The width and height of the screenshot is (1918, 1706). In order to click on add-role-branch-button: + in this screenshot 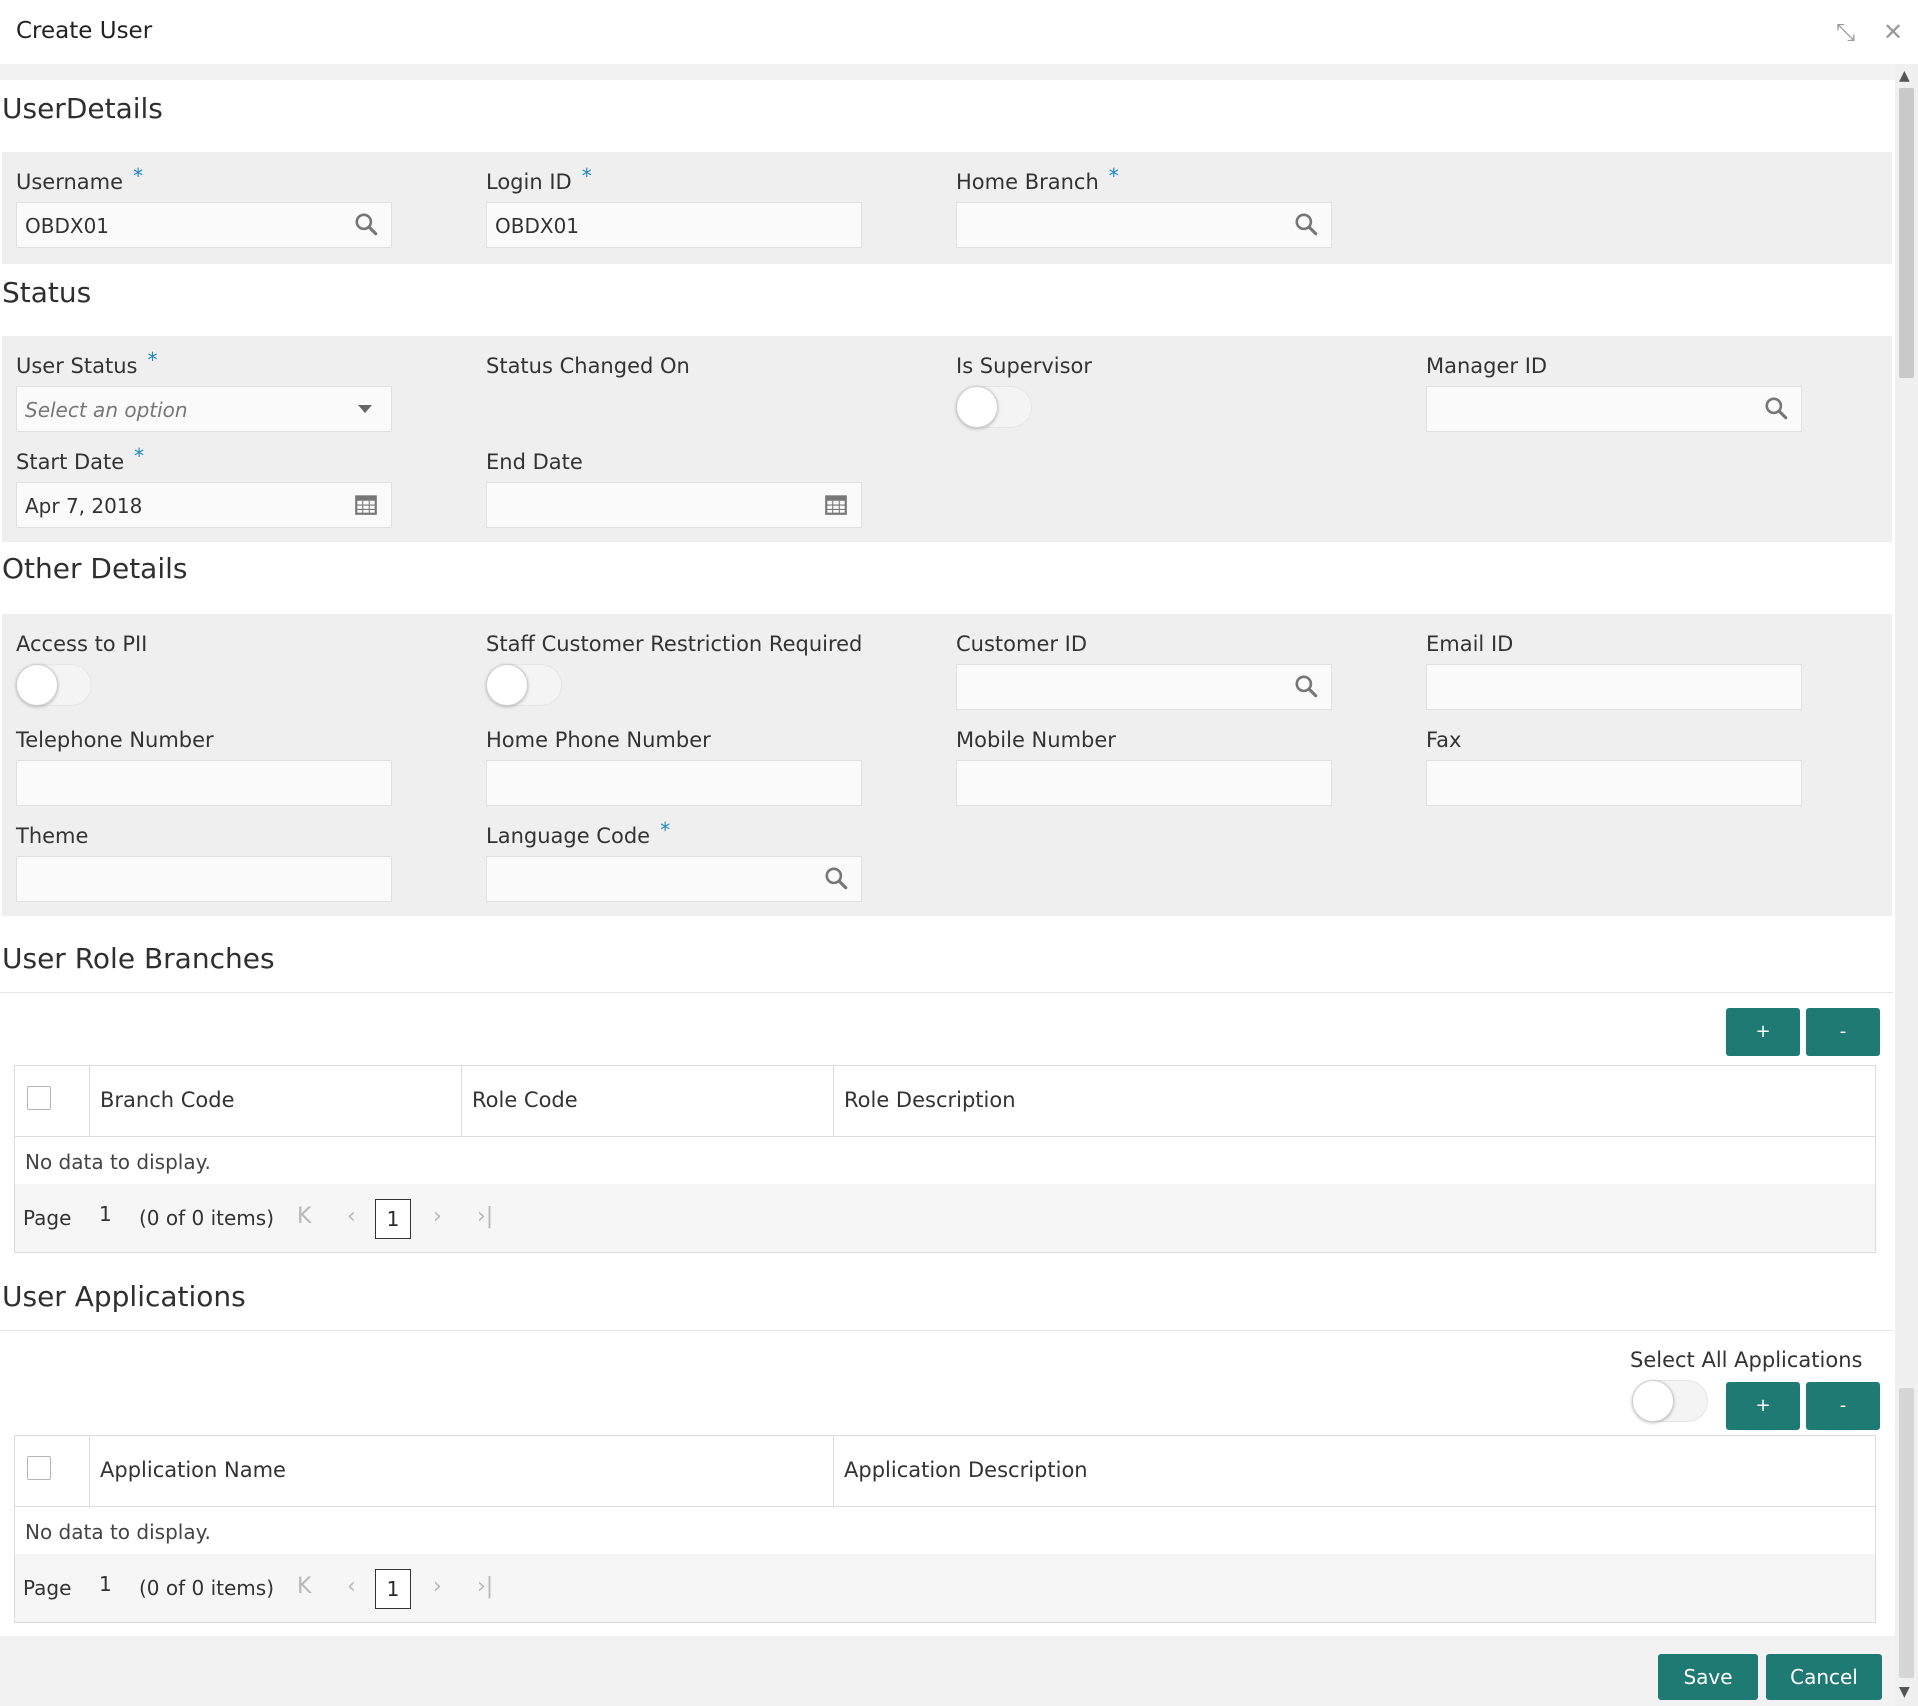, I will do `click(1763, 1032)`.